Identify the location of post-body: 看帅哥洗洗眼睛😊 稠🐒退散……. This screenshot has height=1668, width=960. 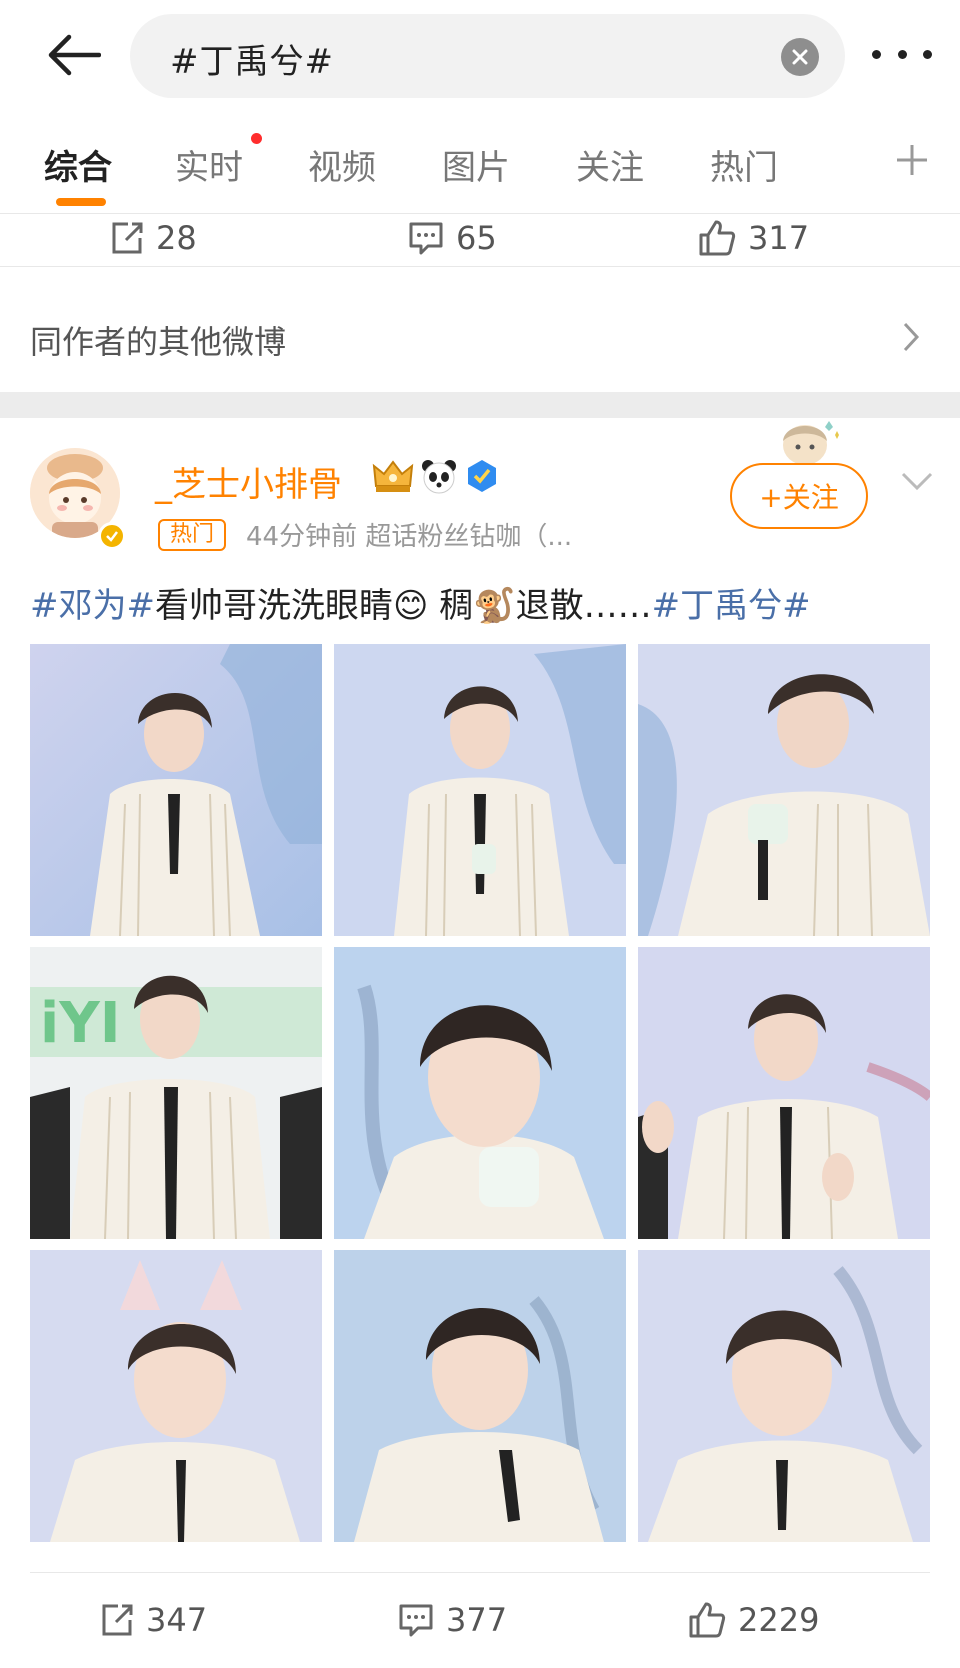
(403, 606).